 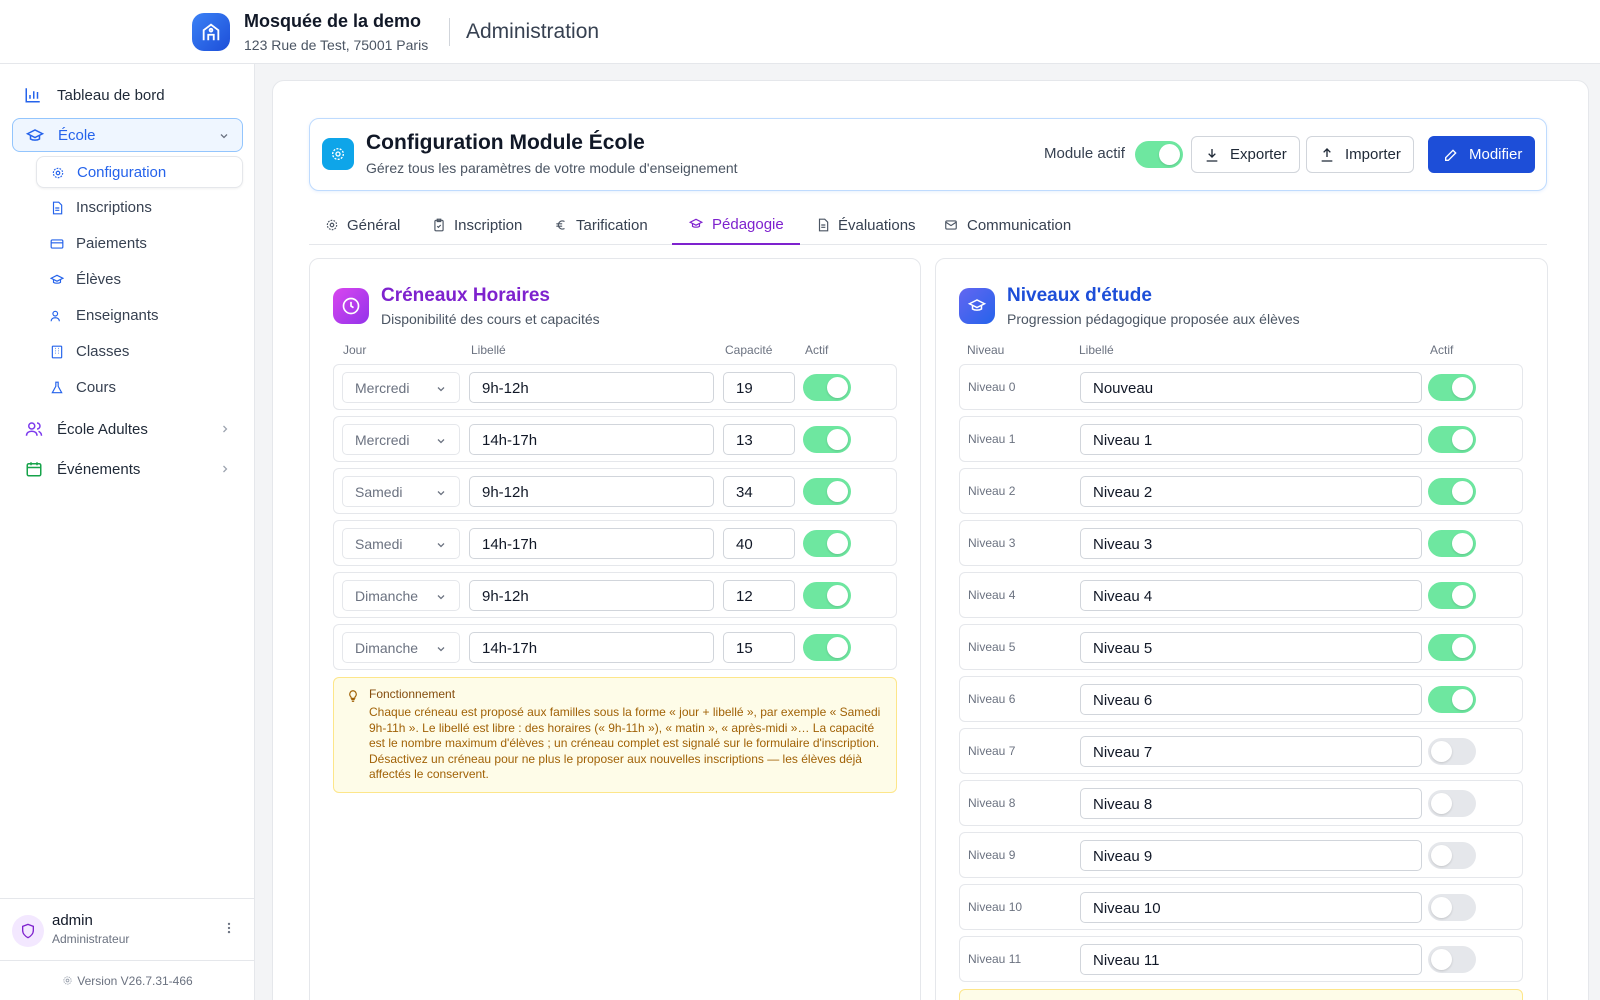 I want to click on level-label-input: Niveau 2, so click(x=1251, y=491).